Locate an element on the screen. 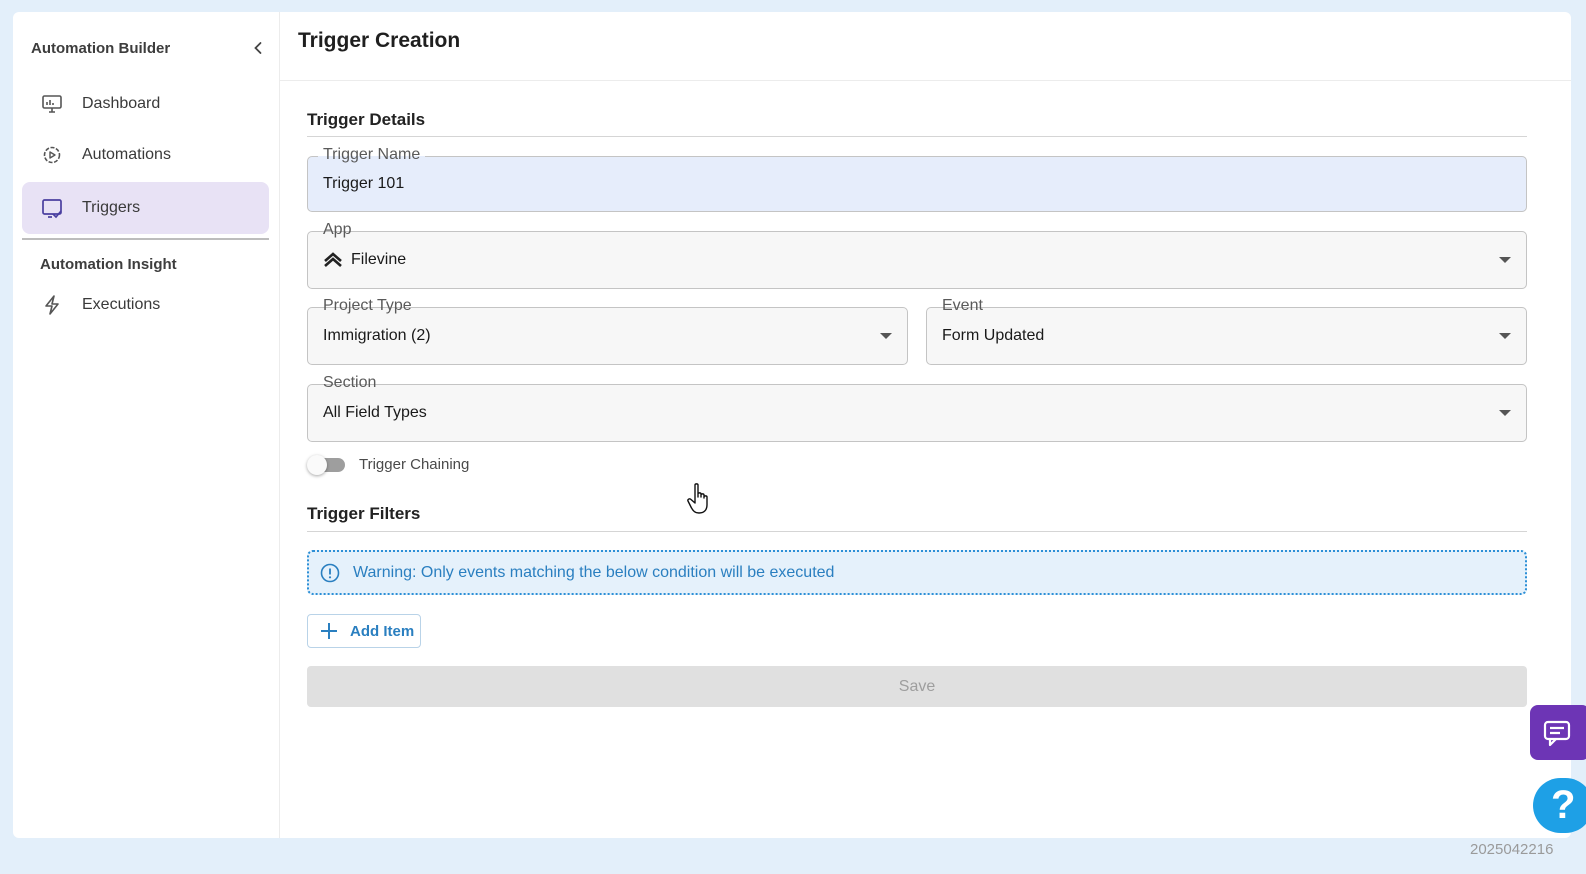 This screenshot has width=1586, height=874. trigger-filters-title: Trigger Filters is located at coordinates (364, 513).